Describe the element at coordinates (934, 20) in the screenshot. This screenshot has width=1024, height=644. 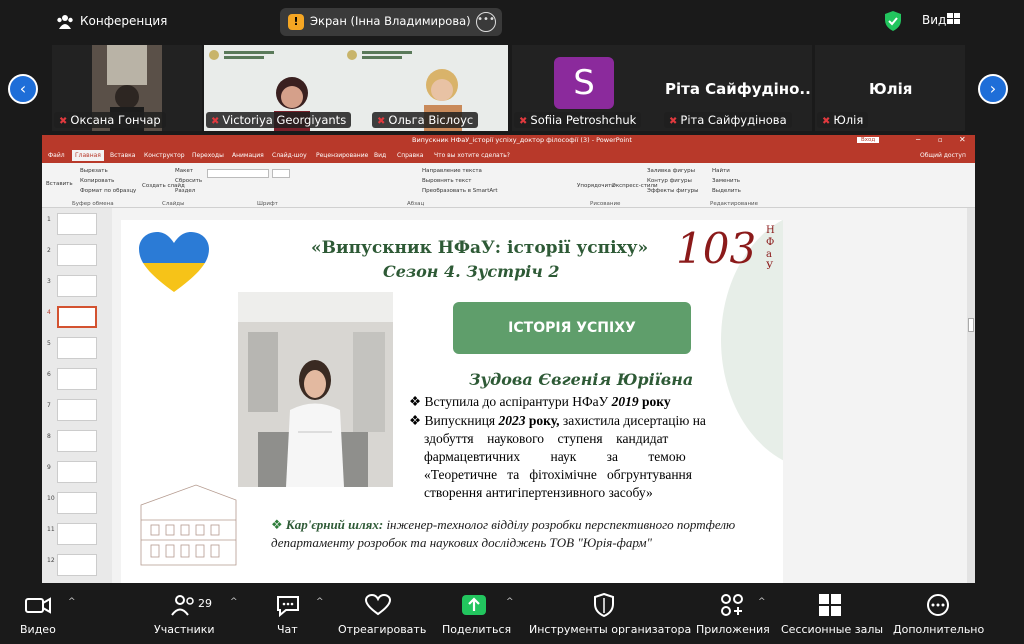
I see `view-button: Вид` at that location.